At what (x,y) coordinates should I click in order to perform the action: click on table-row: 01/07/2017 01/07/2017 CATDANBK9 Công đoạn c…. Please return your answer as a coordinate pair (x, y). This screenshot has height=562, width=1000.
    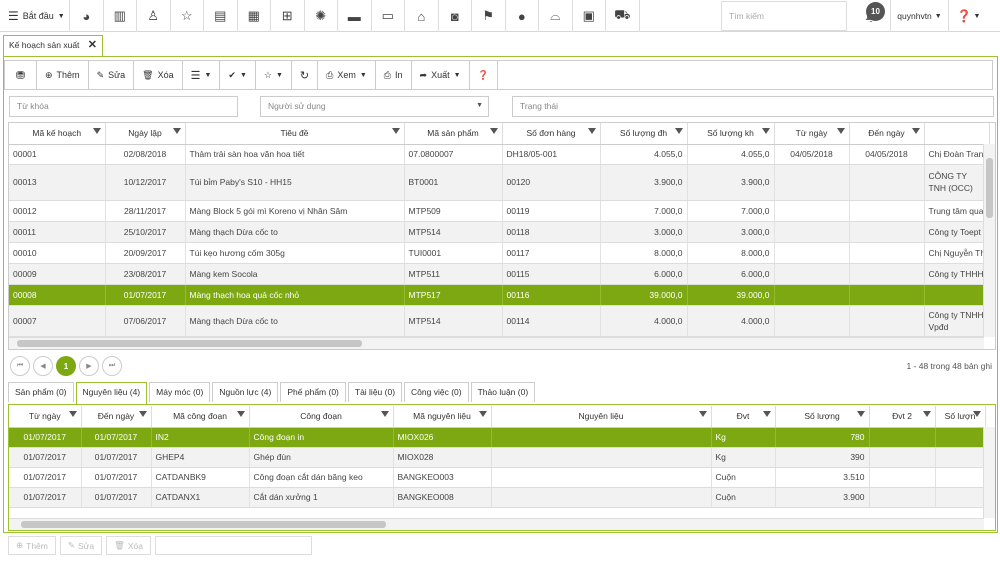
    Looking at the image, I should click on (497, 477).